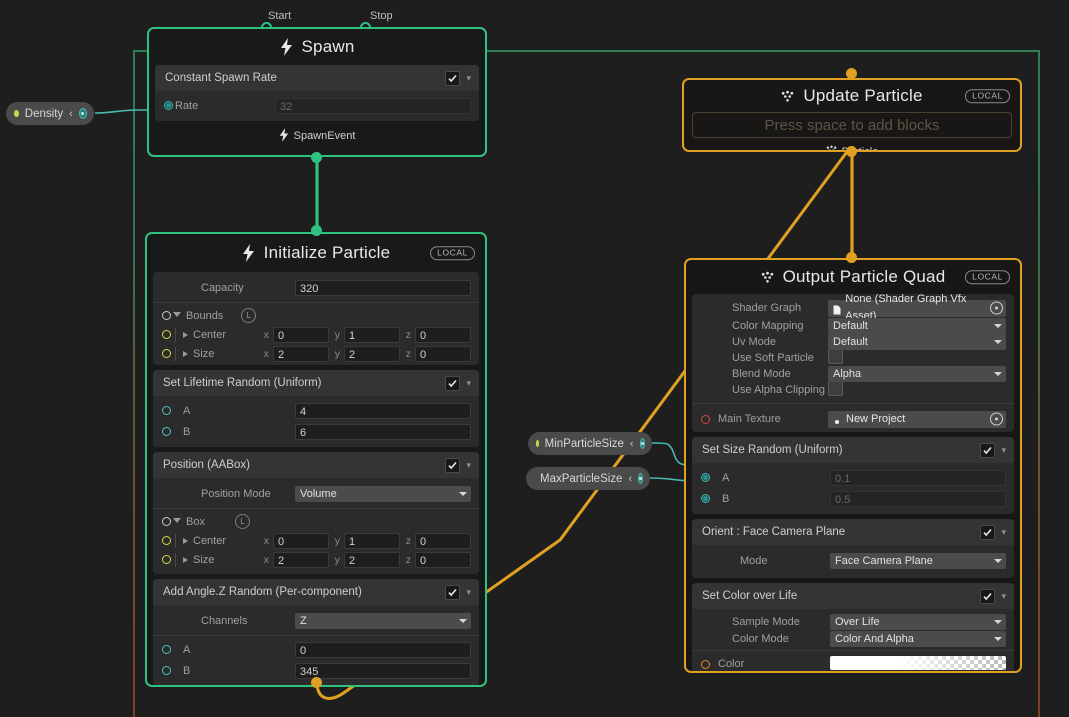 The image size is (1069, 717). What do you see at coordinates (918, 498) in the screenshot?
I see `size-b-input: 0.5` at bounding box center [918, 498].